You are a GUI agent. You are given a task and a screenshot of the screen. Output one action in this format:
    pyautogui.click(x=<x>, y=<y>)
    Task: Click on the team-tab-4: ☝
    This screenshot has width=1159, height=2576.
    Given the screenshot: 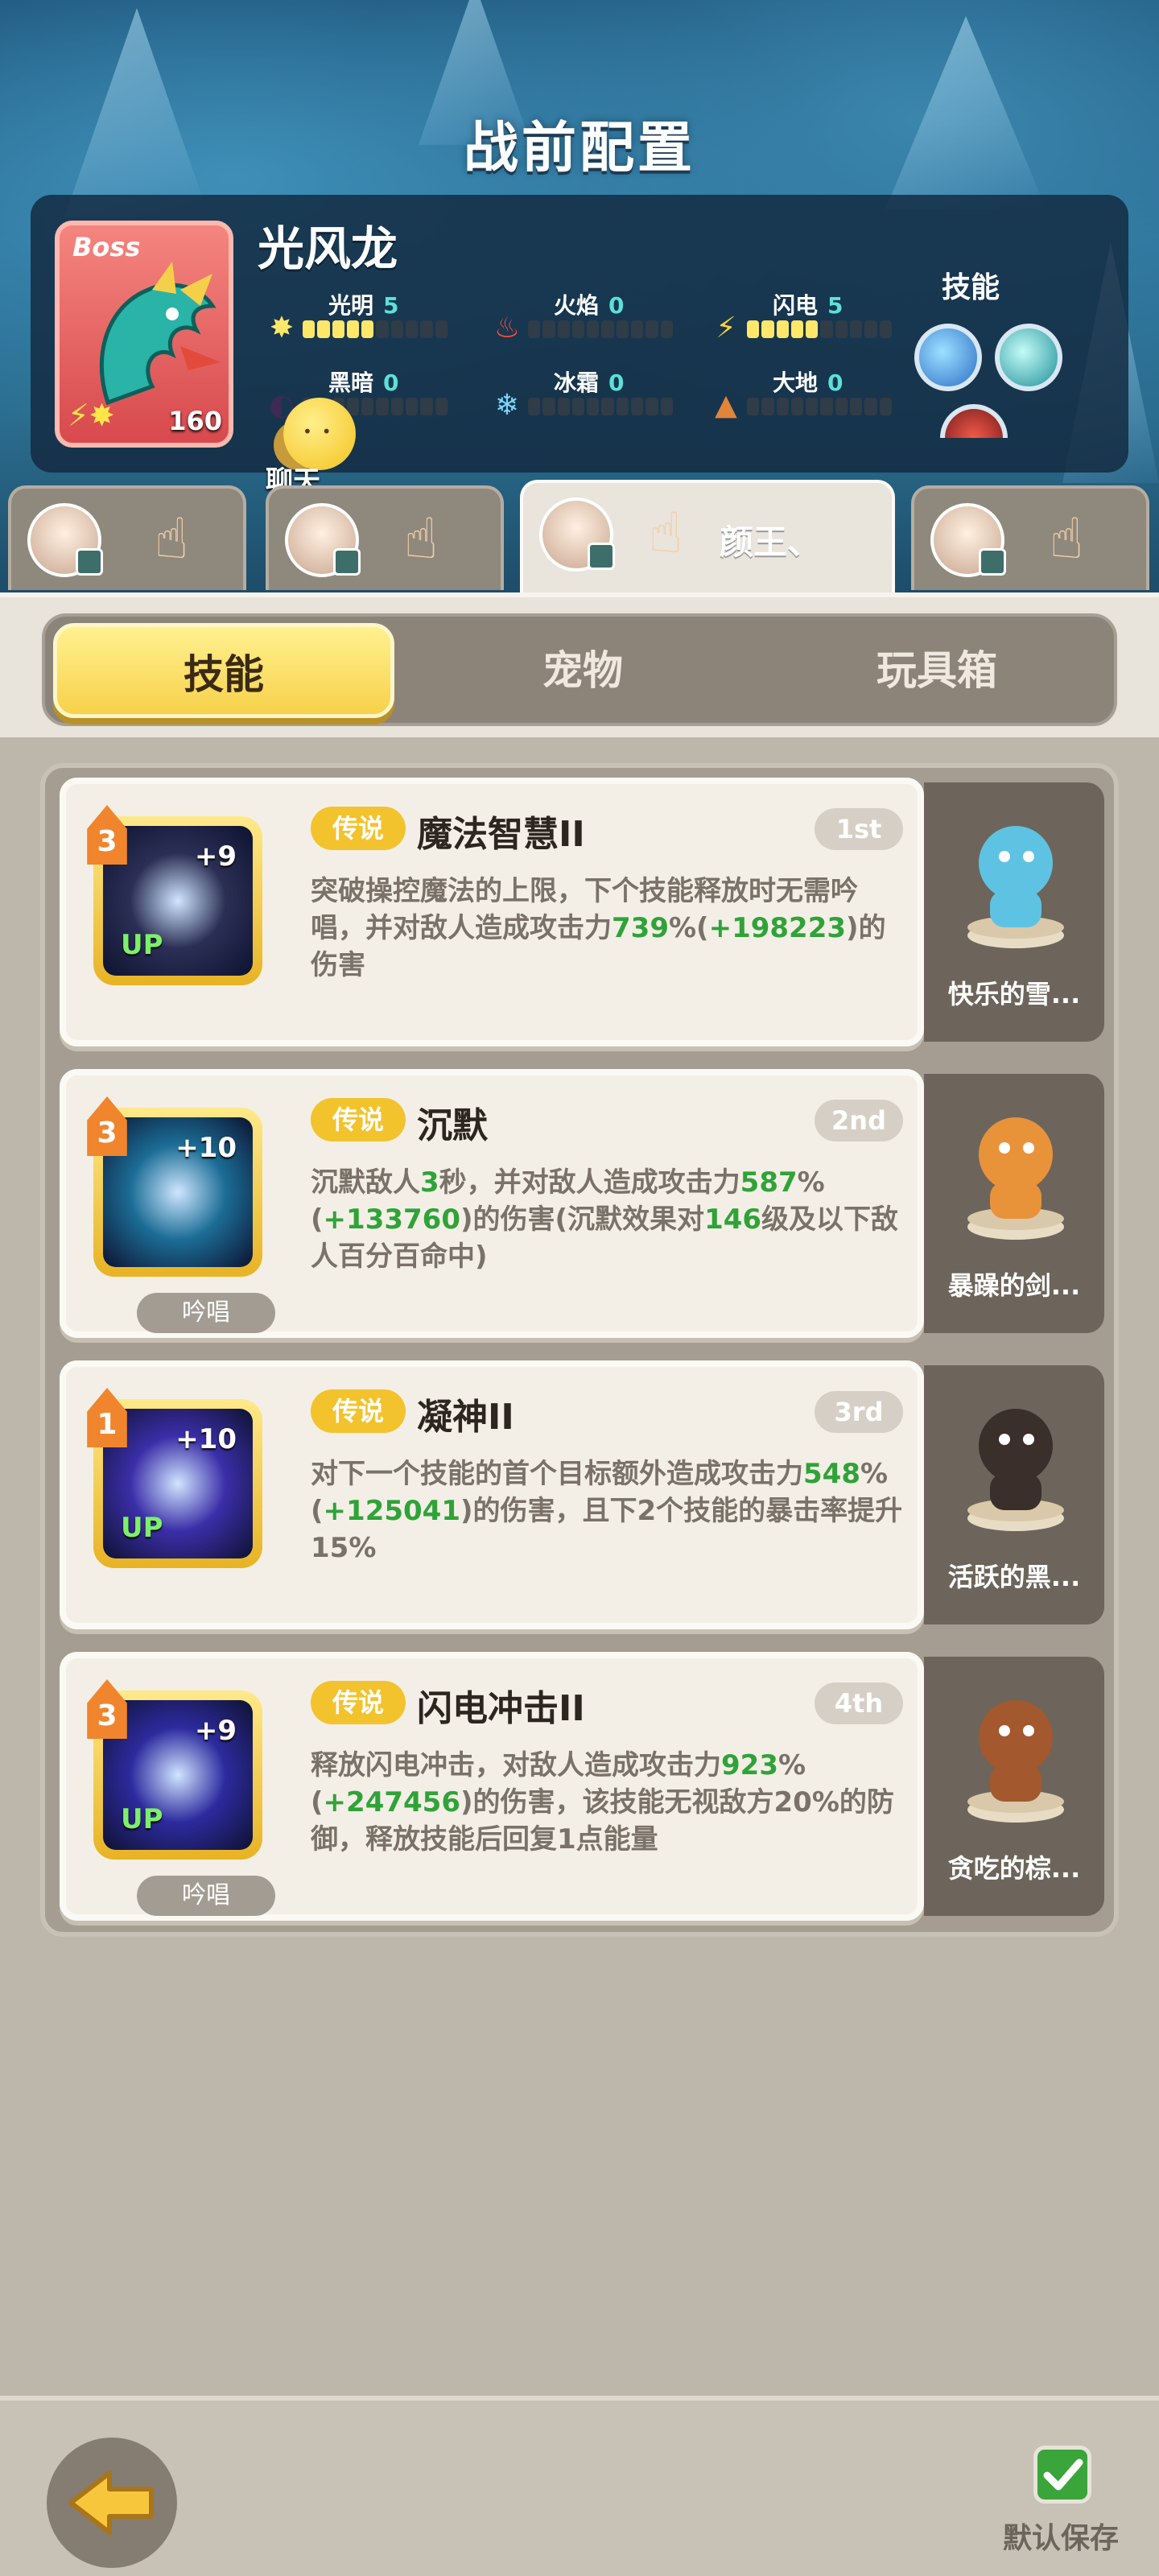 What is the action you would take?
    pyautogui.click(x=1030, y=537)
    